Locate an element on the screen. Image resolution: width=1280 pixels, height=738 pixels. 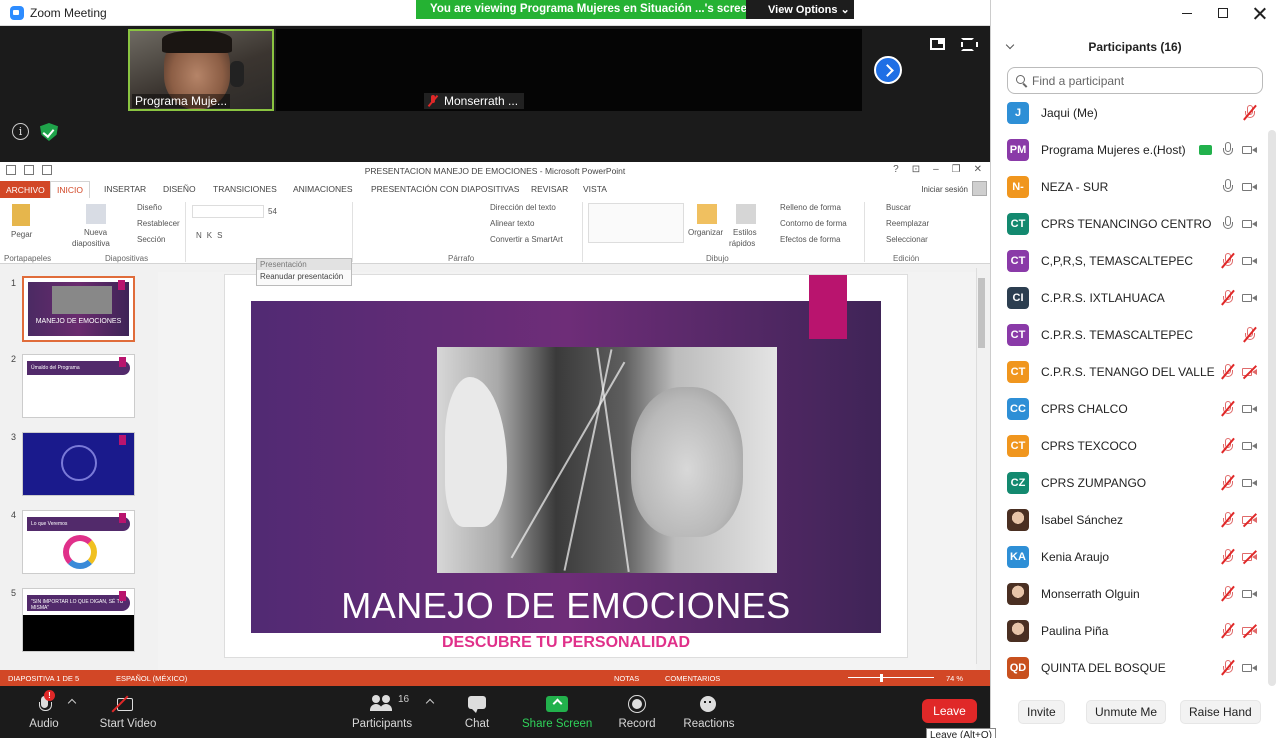
photo-crack is located at coordinates (568, 460).